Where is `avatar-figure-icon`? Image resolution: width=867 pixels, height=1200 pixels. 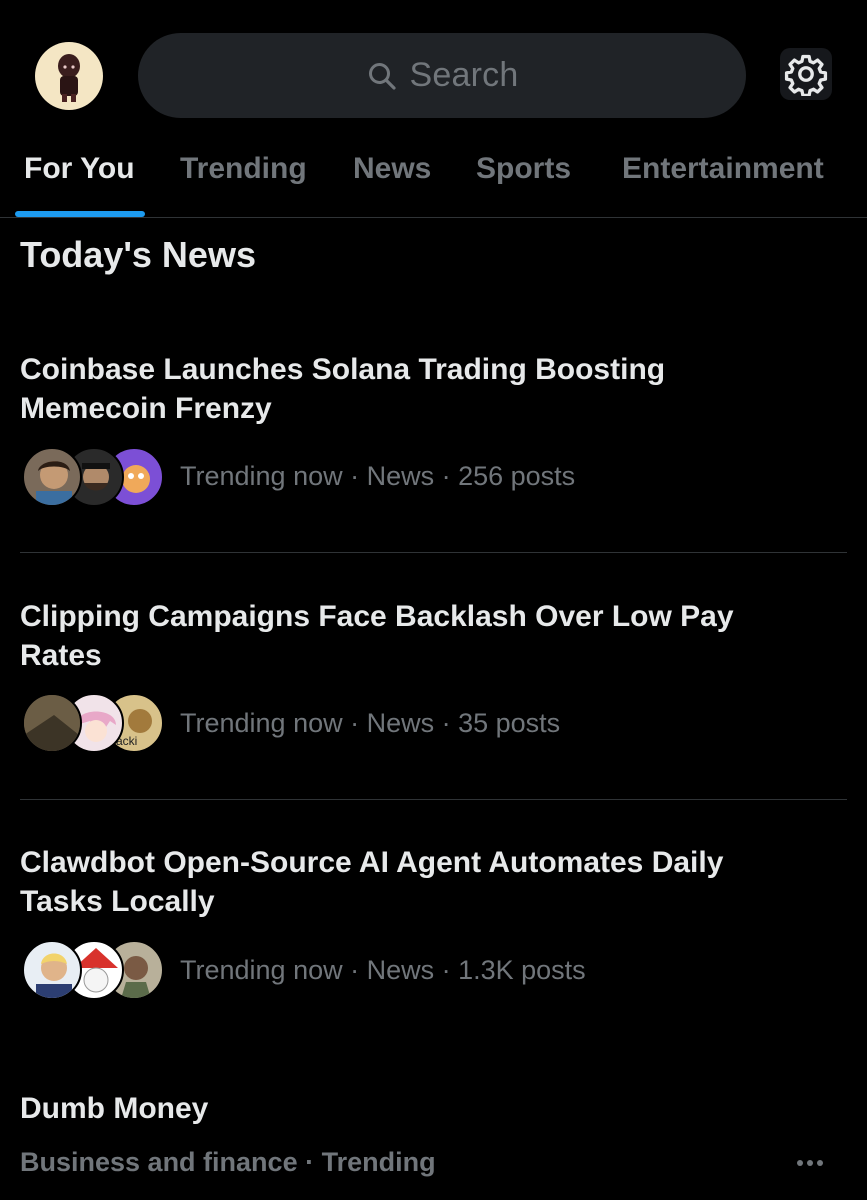 avatar-figure-icon is located at coordinates (69, 78).